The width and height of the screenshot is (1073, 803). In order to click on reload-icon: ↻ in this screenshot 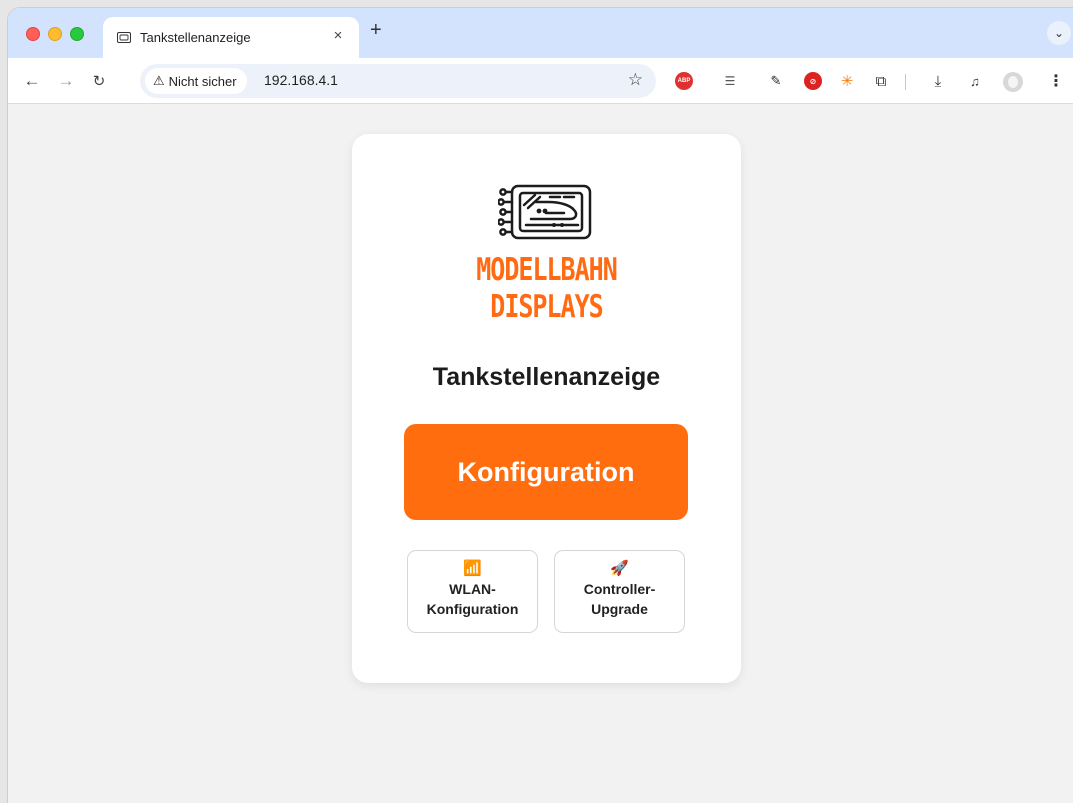, I will do `click(99, 81)`.